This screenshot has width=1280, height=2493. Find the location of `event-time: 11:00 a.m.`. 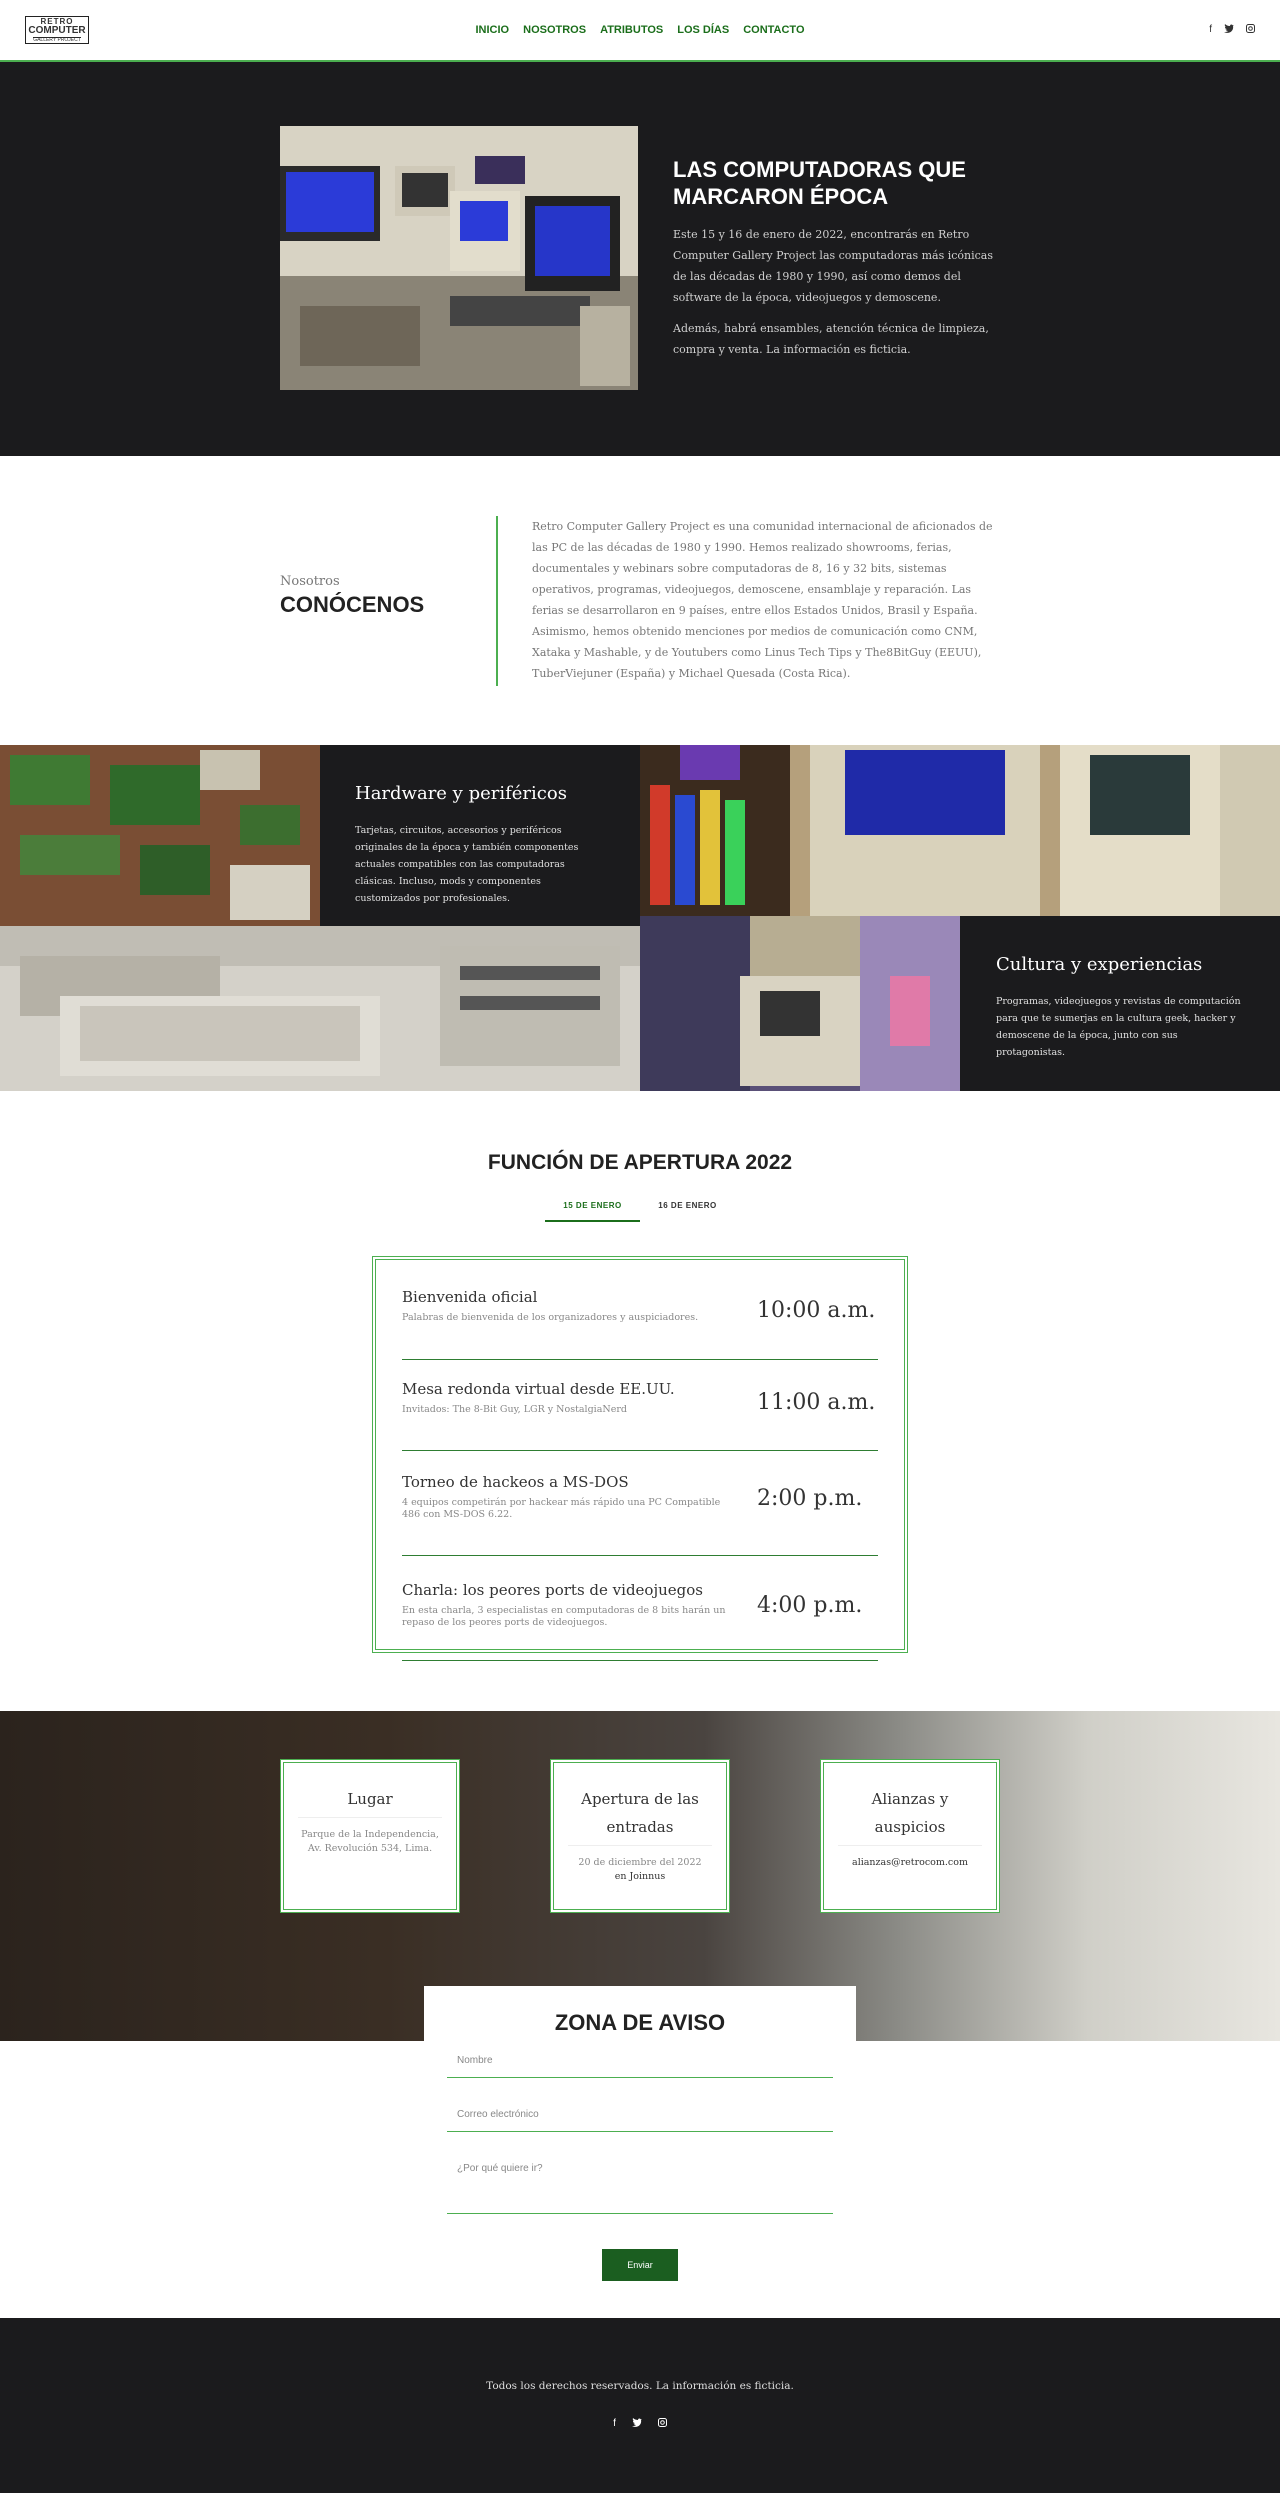

event-time: 11:00 a.m. is located at coordinates (816, 1402).